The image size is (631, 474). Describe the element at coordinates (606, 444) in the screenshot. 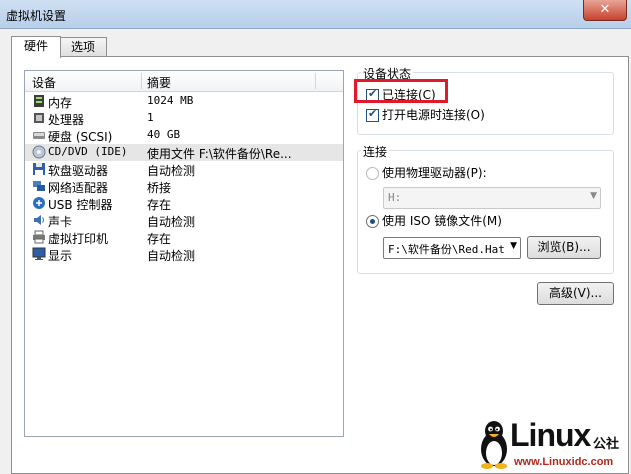

I see `watermark-cn: 公社` at that location.